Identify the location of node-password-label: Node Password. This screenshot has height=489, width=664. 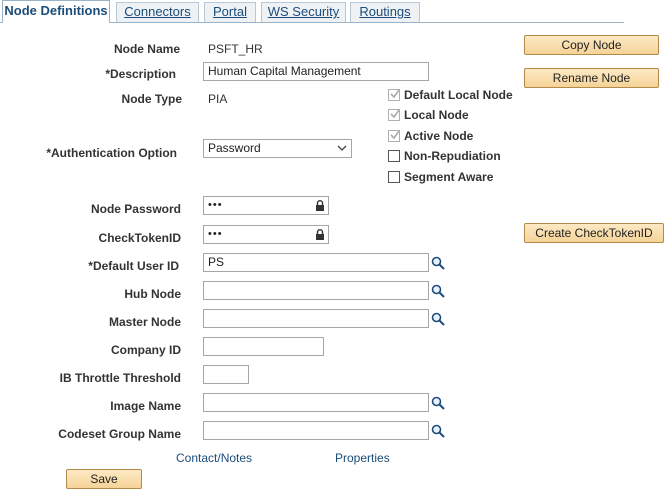
(135, 209).